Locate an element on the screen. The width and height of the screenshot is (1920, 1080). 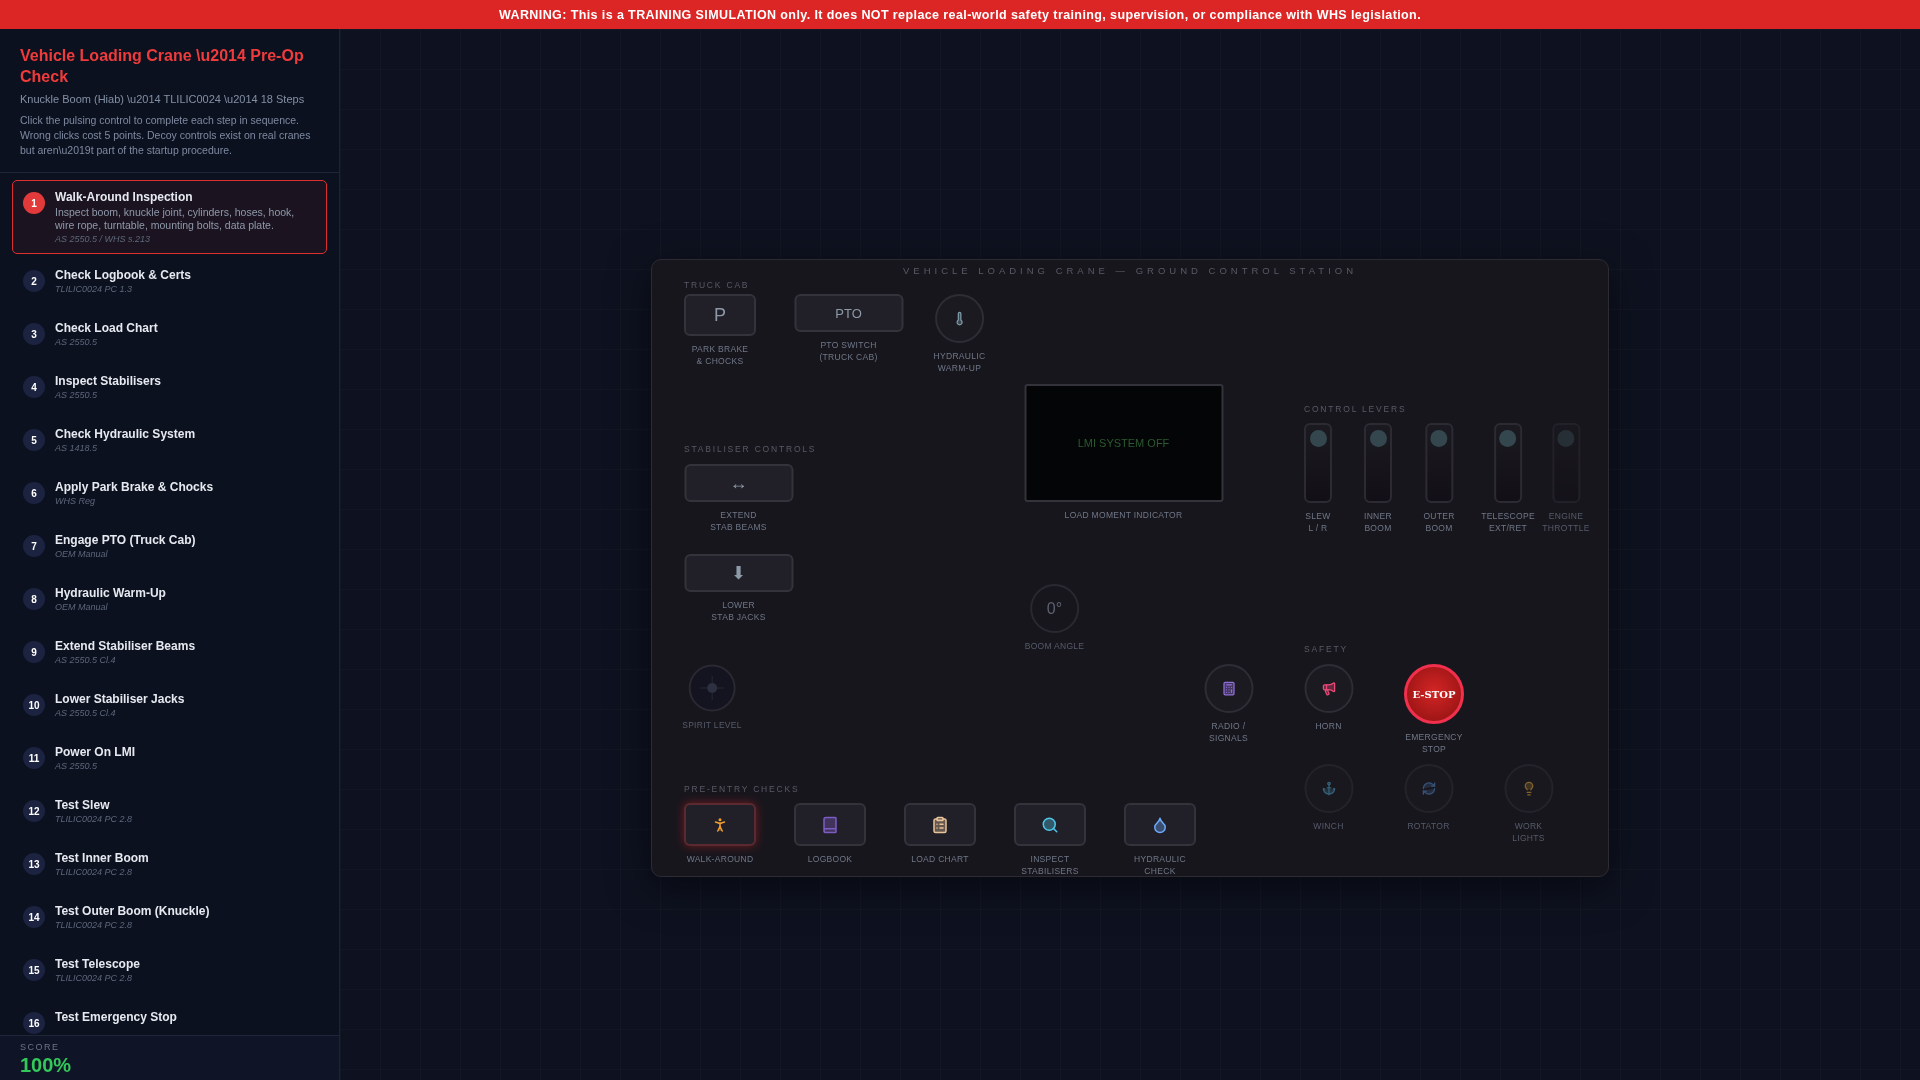
emergency-stop-button: E-STOP is located at coordinates (1434, 694).